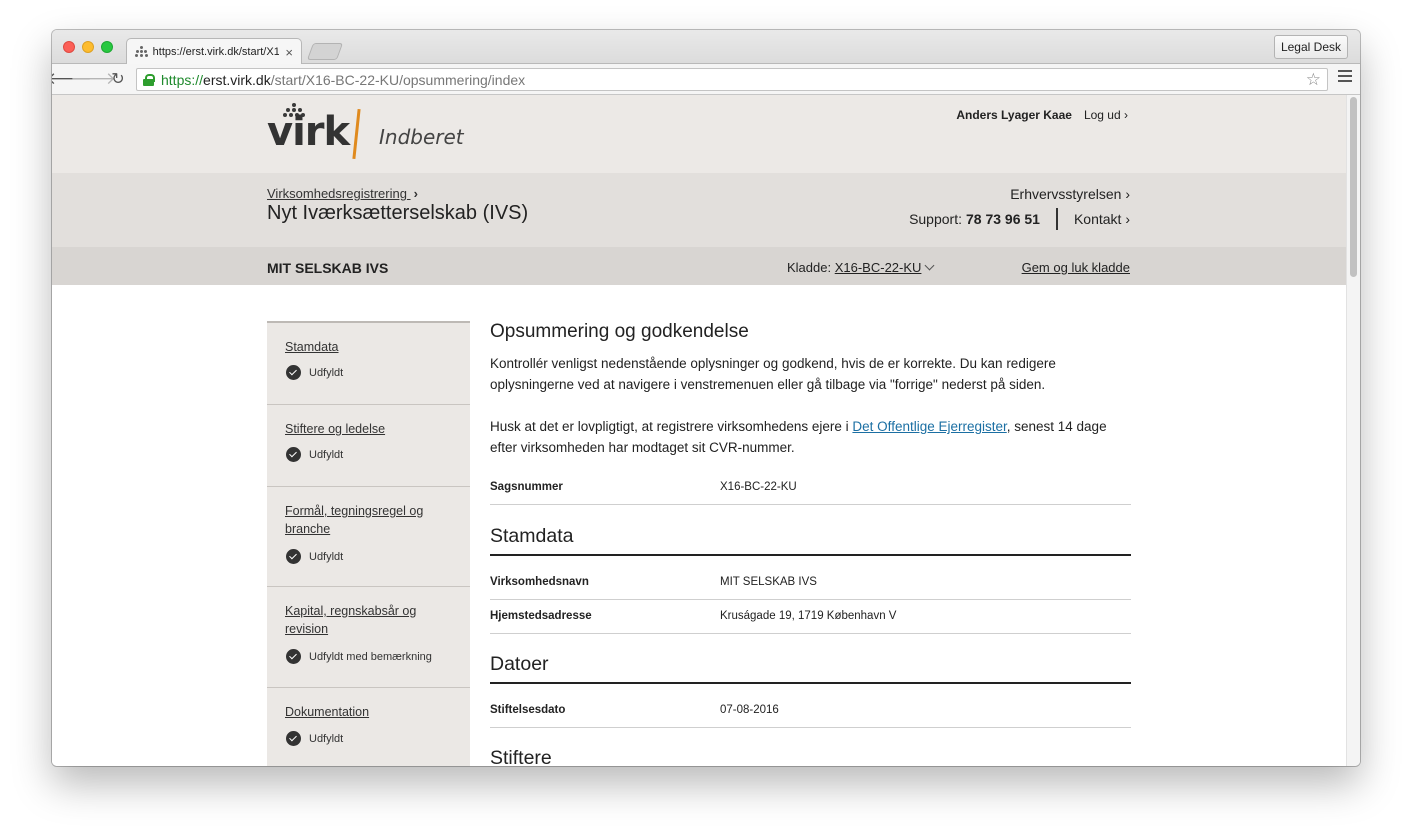  Describe the element at coordinates (368, 727) in the screenshot. I see `sidebar-item-dokumentation: Dokumentation Udfyldt` at that location.